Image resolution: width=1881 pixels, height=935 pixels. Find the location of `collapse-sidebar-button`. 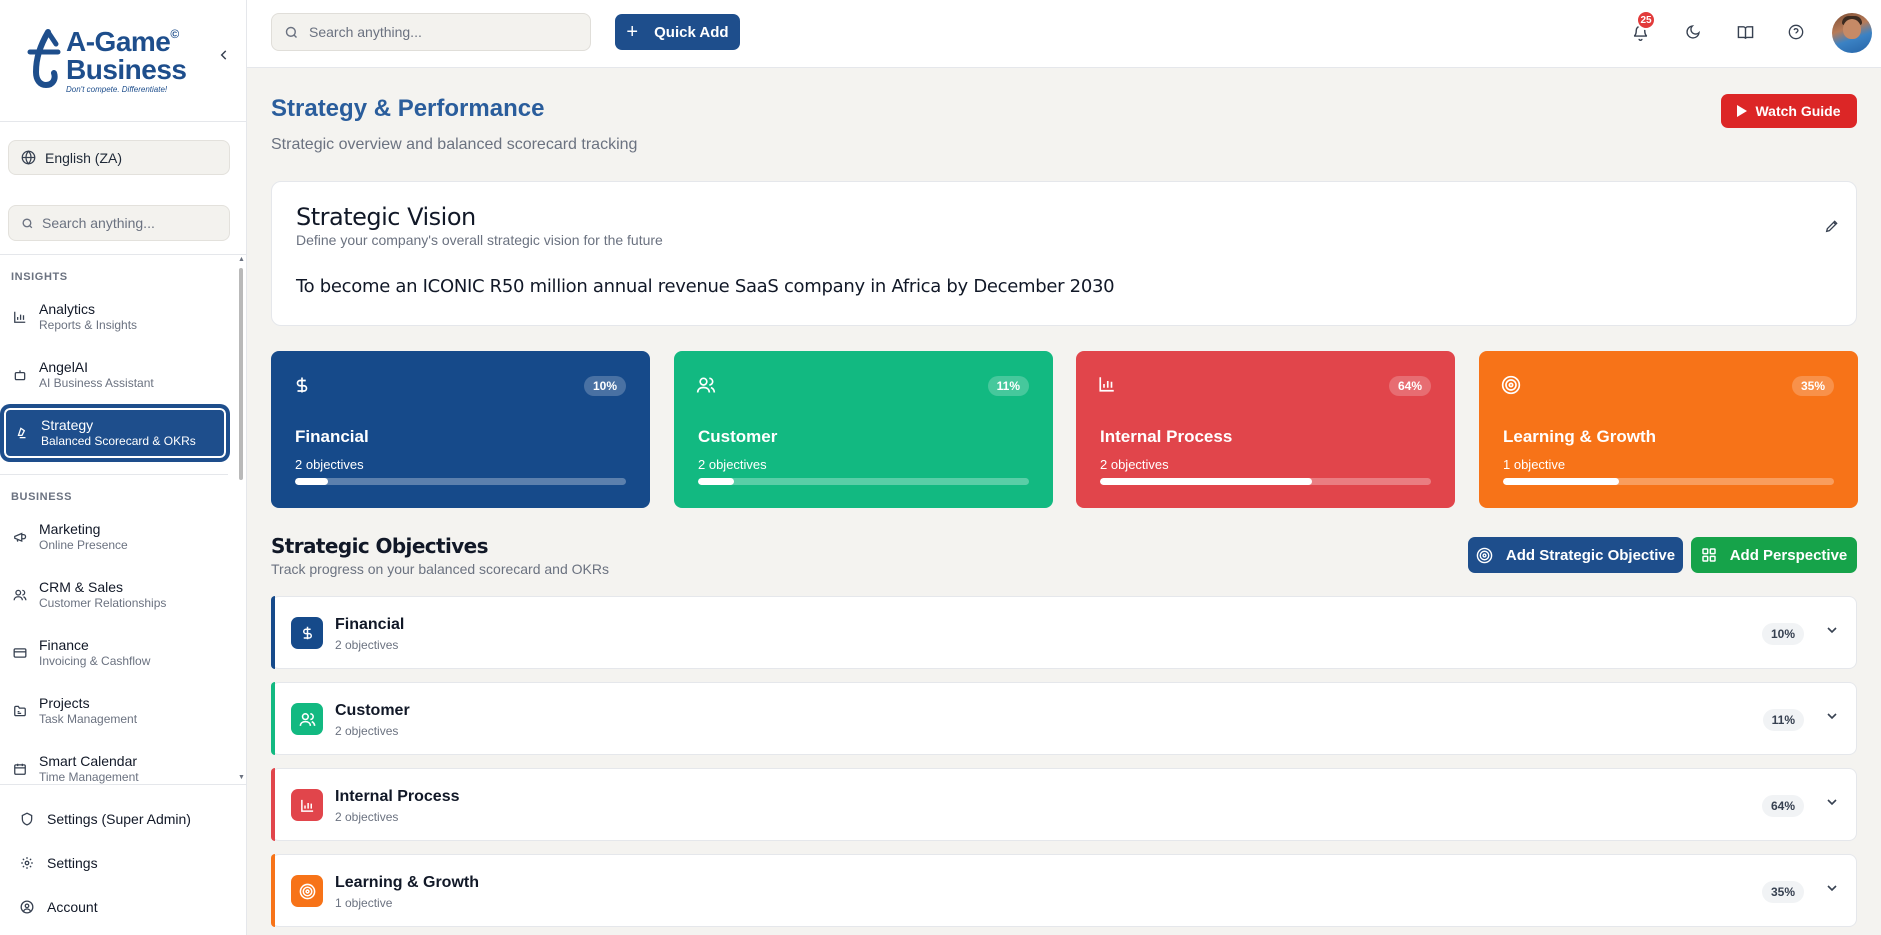

collapse-sidebar-button is located at coordinates (224, 58).